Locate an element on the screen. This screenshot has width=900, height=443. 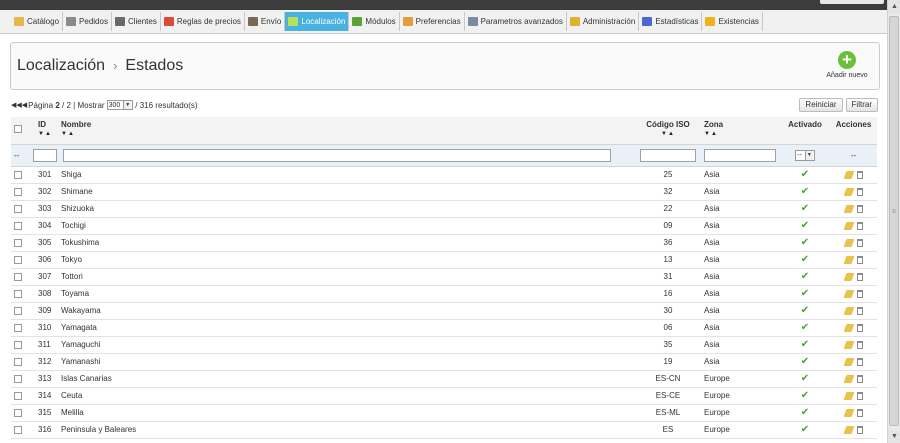
table-row: 303 Shizuoka 22 Asia ✔ is located at coordinates (444, 209).